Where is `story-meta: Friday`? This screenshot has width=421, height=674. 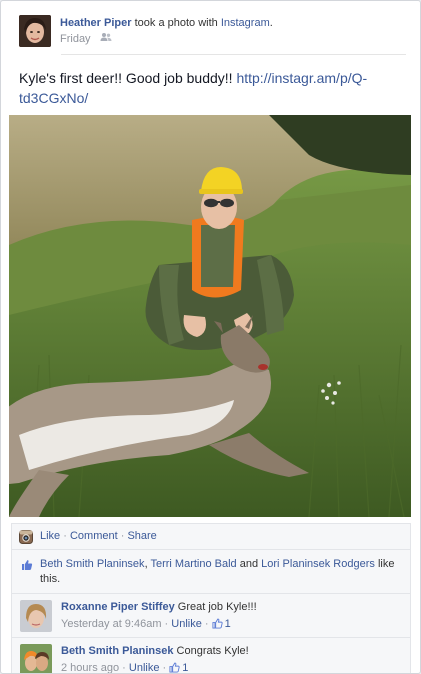 story-meta: Friday is located at coordinates (235, 39).